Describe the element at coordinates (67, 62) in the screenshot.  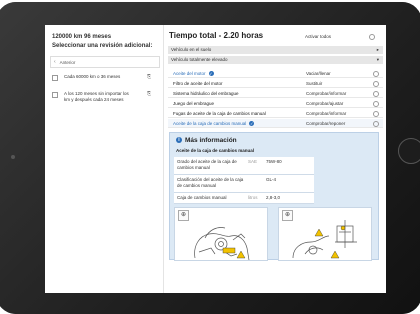
I see `previous-label: Anterior` at that location.